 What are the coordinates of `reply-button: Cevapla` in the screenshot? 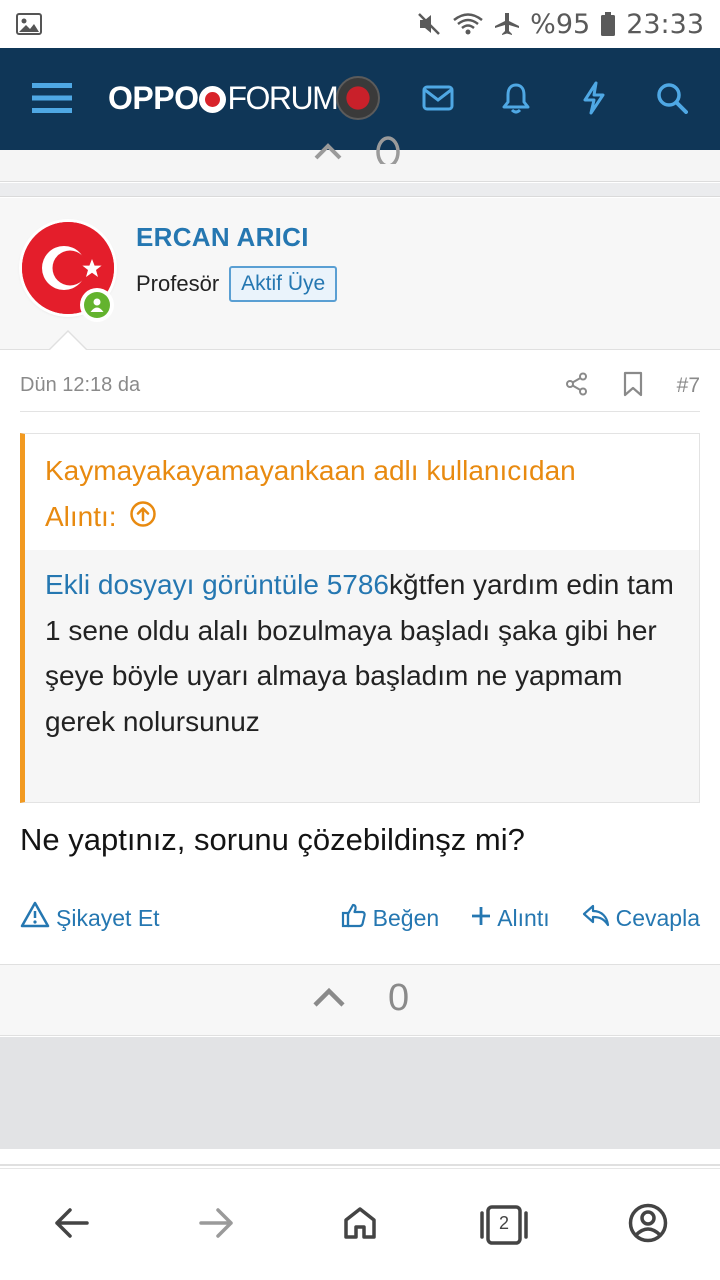 It's located at (641, 918).